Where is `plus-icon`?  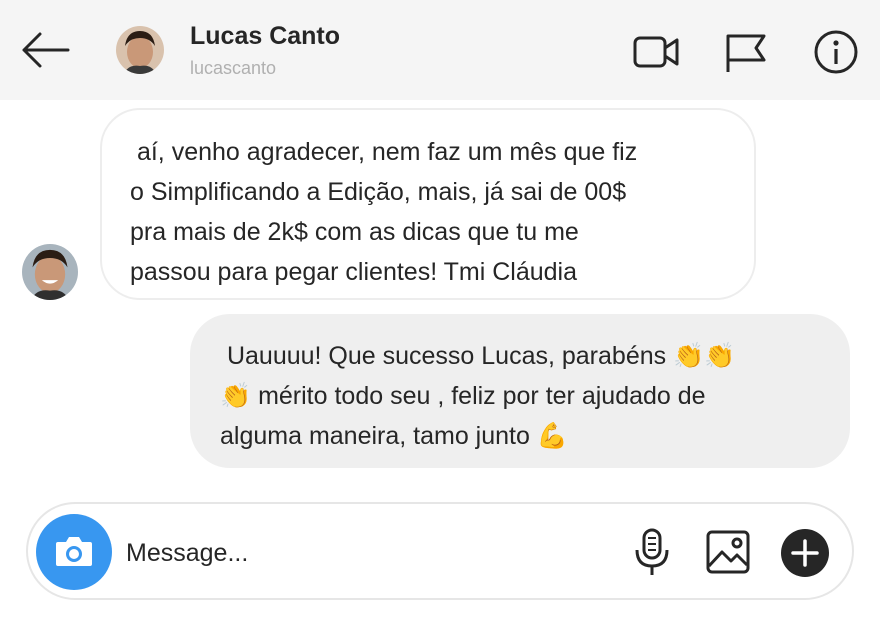 plus-icon is located at coordinates (805, 553).